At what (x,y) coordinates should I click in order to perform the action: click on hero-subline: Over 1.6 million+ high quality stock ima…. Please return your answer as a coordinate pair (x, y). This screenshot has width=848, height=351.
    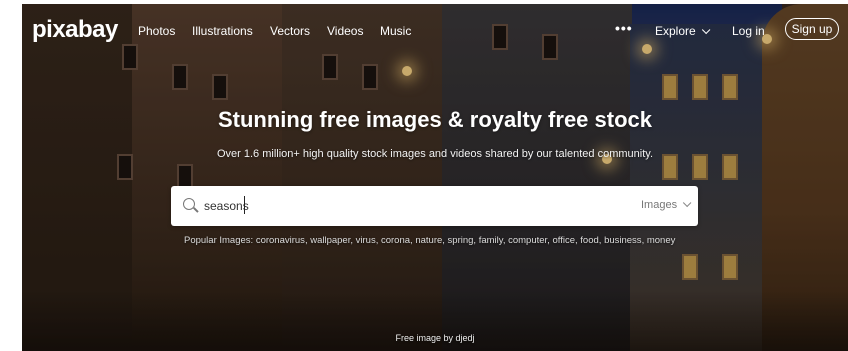
    Looking at the image, I should click on (435, 154).